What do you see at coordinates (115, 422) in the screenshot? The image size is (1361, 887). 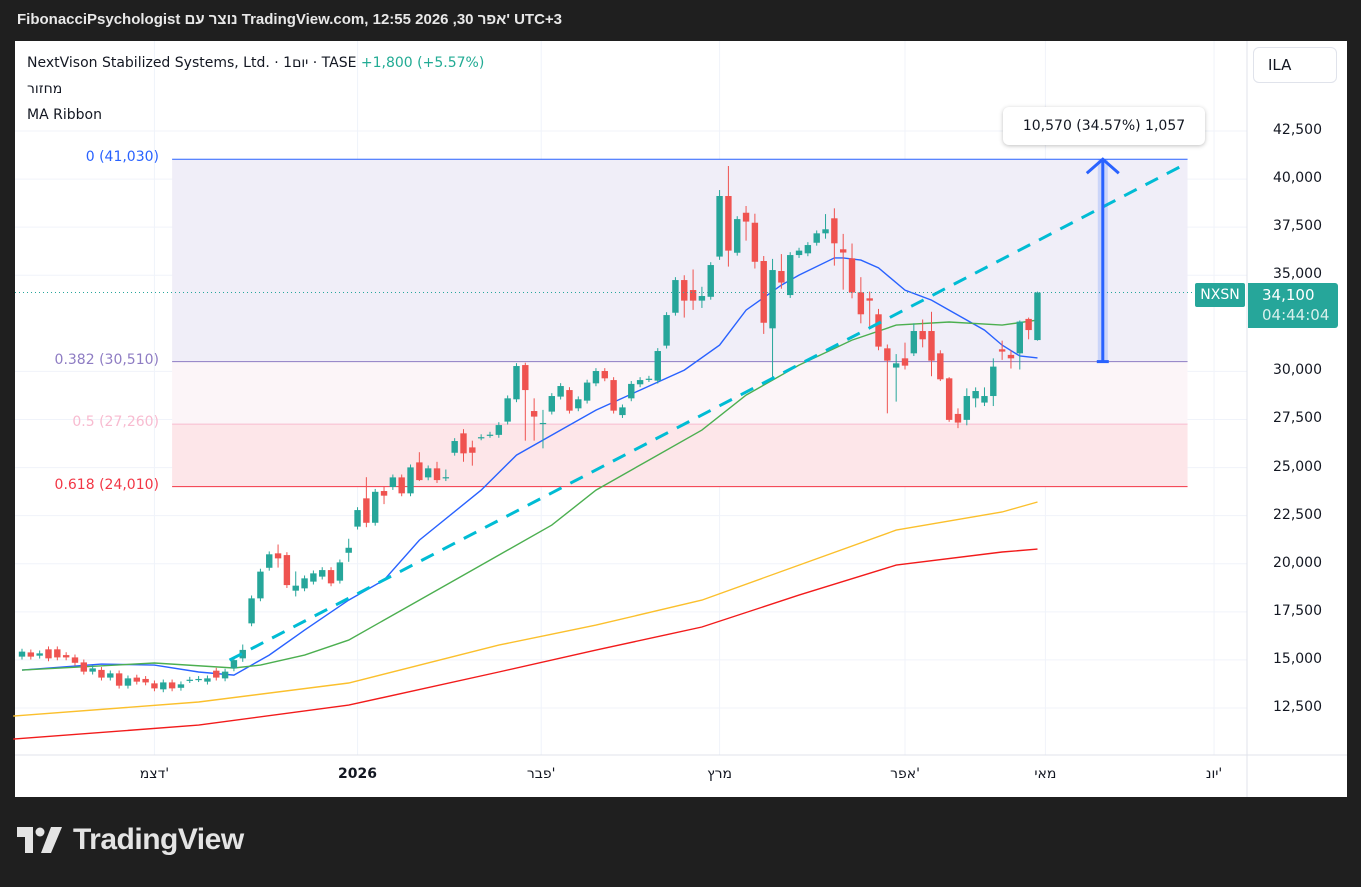 I see `fib-level-label: 0.5 (27,260)` at bounding box center [115, 422].